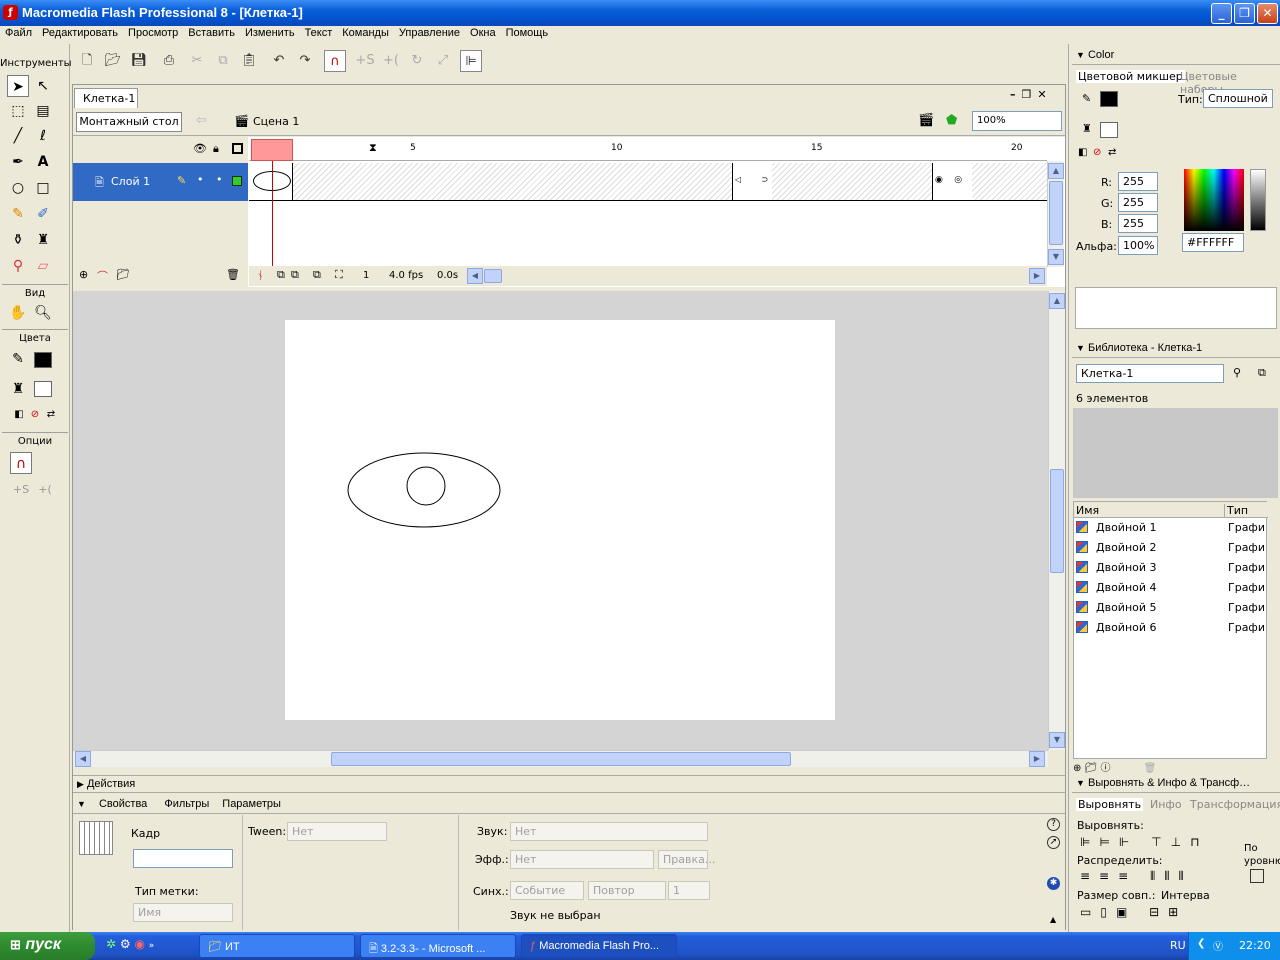 Image resolution: width=1280 pixels, height=960 pixels. Describe the element at coordinates (648, 149) in the screenshot. I see `timeline-ruler: 5 10 15 20 ⧗` at that location.